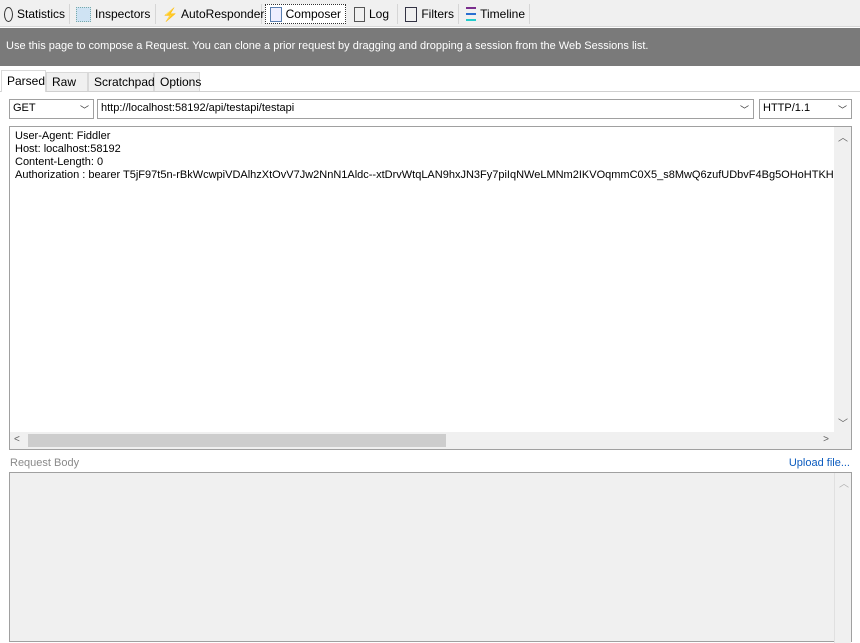 The height and width of the screenshot is (643, 860). Describe the element at coordinates (379, 14) in the screenshot. I see `tab-label: Log` at that location.